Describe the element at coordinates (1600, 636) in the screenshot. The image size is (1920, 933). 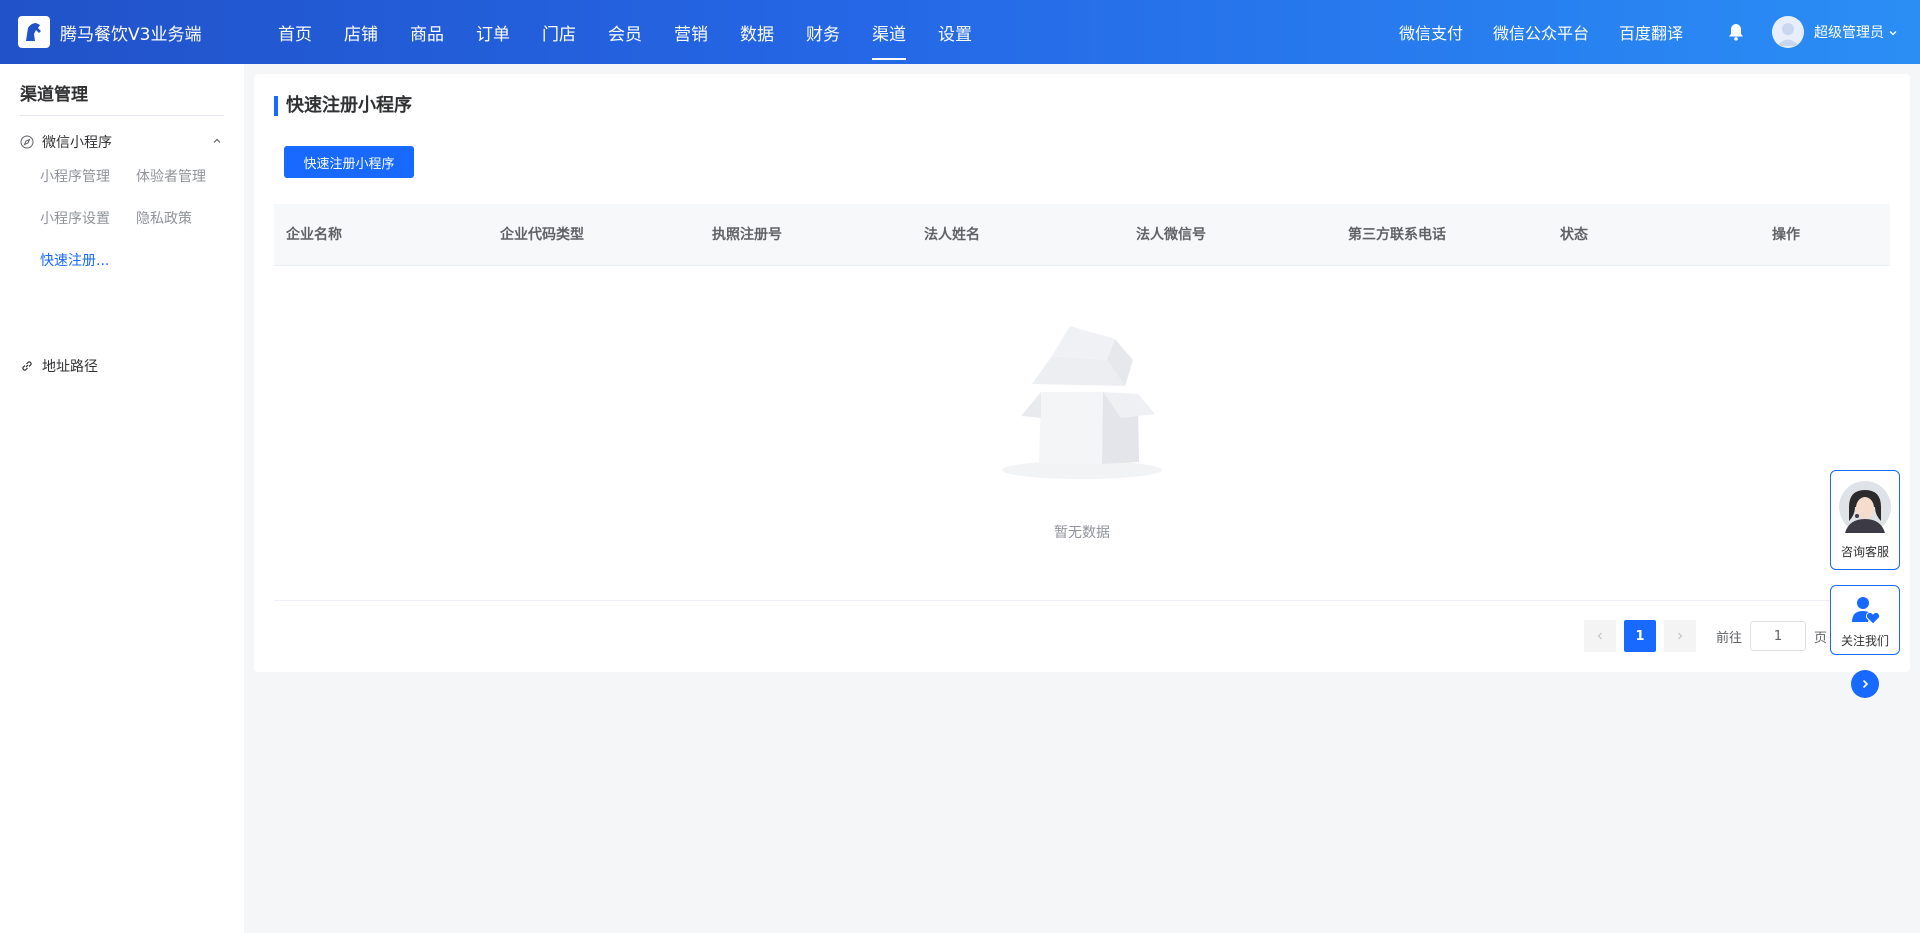
I see `prev-page-button` at that location.